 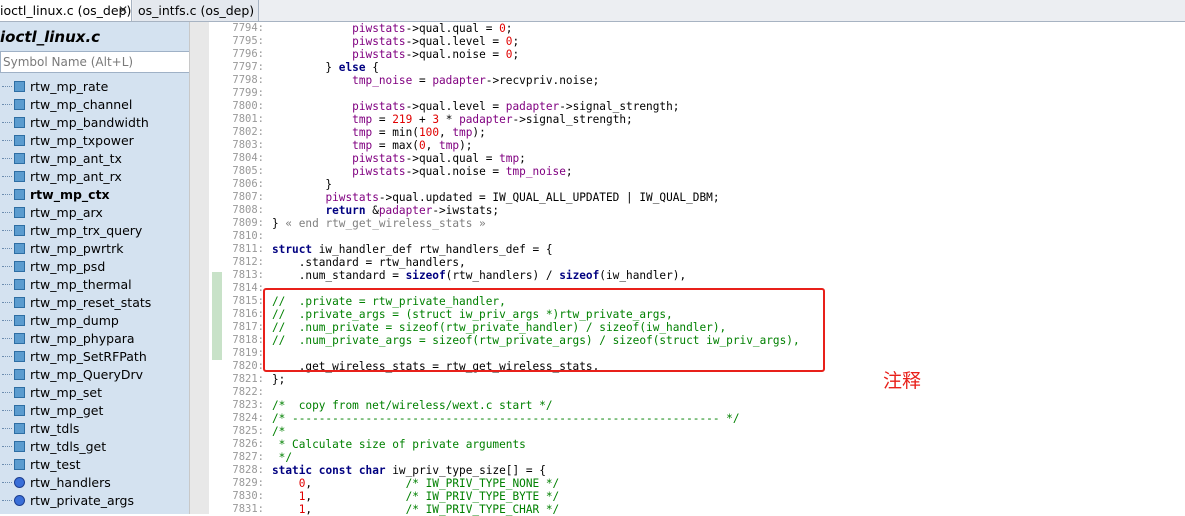 I want to click on tab-ioctl-linux: ioctl_linux.c (os_dep) ✕, so click(x=66, y=10).